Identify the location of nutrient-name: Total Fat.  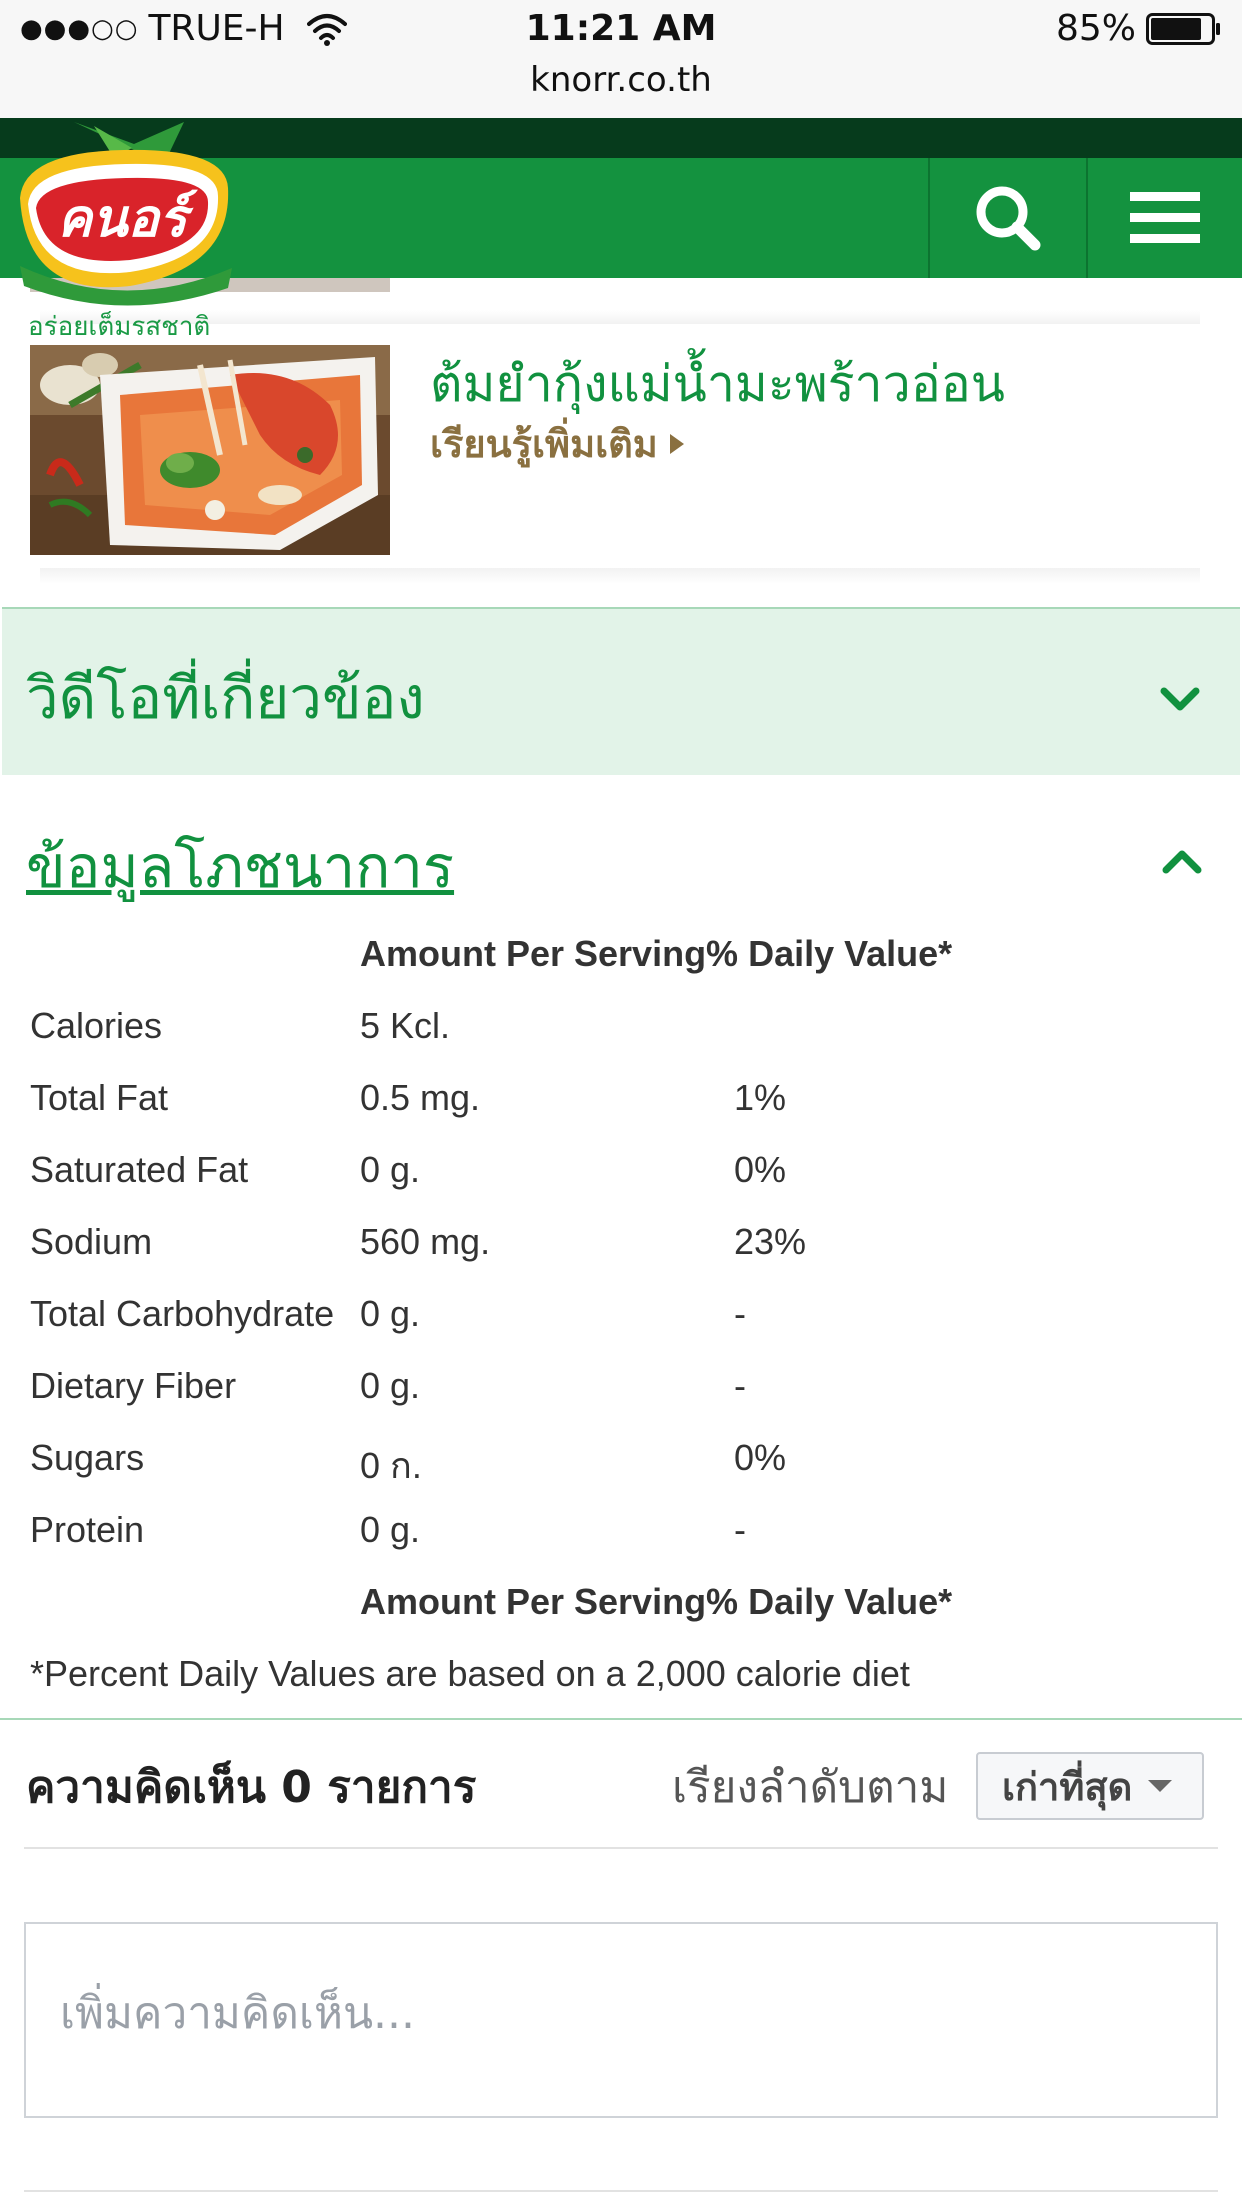
(99, 1097).